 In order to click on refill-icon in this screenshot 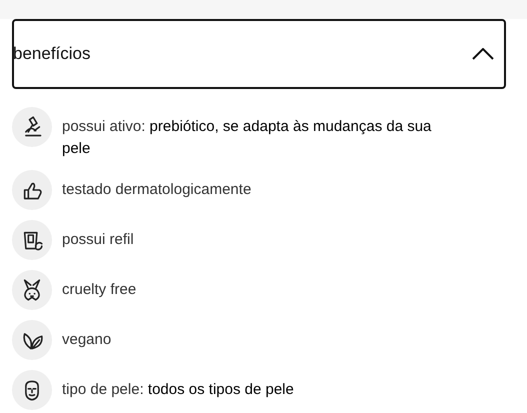, I will do `click(32, 240)`.